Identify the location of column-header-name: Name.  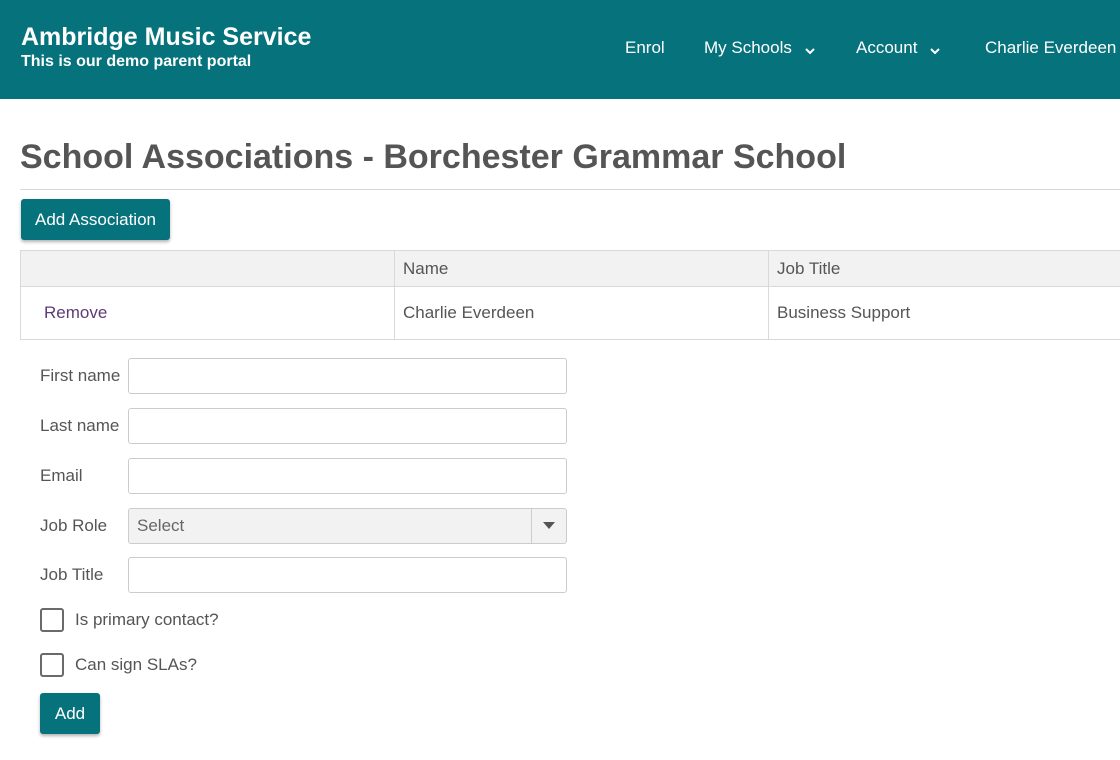
(581, 268).